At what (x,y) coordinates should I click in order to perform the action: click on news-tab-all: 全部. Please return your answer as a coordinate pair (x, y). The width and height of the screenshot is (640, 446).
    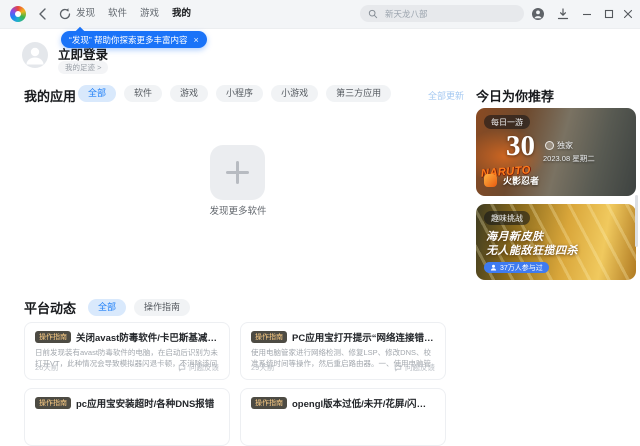
    Looking at the image, I should click on (107, 307).